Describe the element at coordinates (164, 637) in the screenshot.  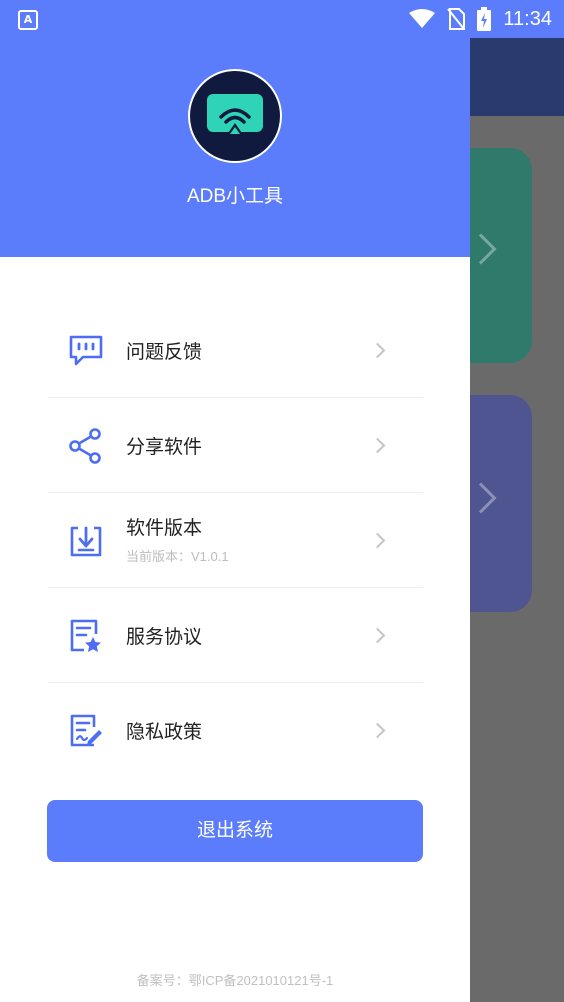
I see `menu-item-label: 服务协议` at that location.